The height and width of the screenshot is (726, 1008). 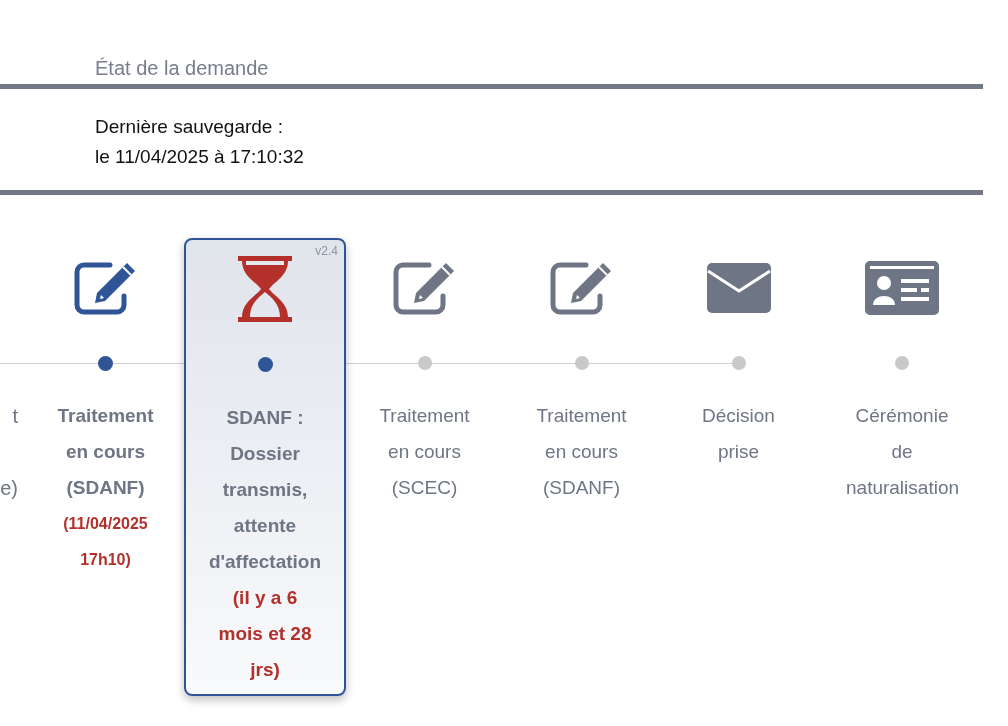 I want to click on version-label: v2.4, so click(x=326, y=251).